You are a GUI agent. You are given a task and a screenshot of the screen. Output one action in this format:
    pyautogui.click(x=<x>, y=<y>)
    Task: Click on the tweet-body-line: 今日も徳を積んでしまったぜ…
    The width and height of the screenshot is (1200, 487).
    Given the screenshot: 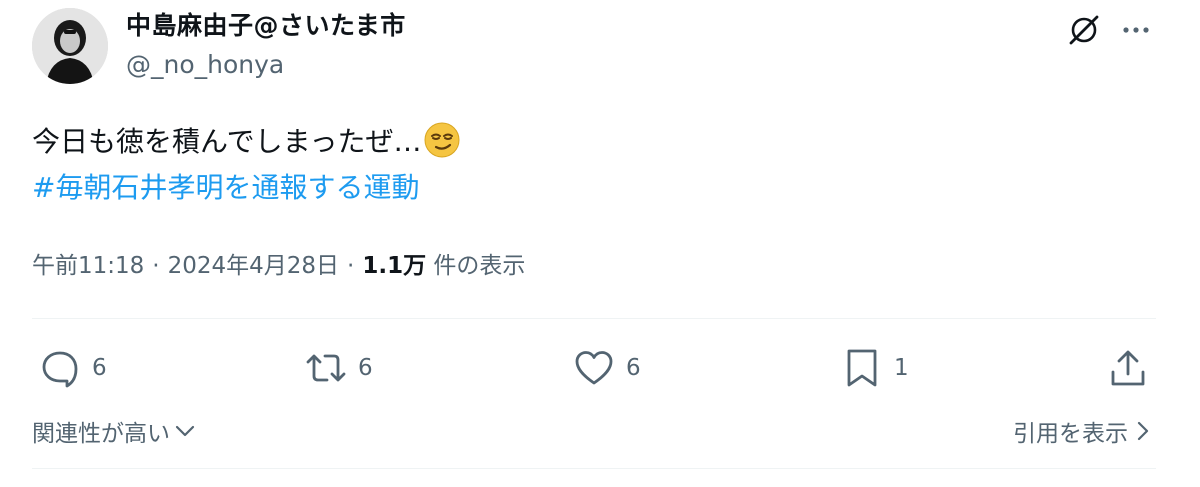 What is the action you would take?
    pyautogui.click(x=246, y=142)
    